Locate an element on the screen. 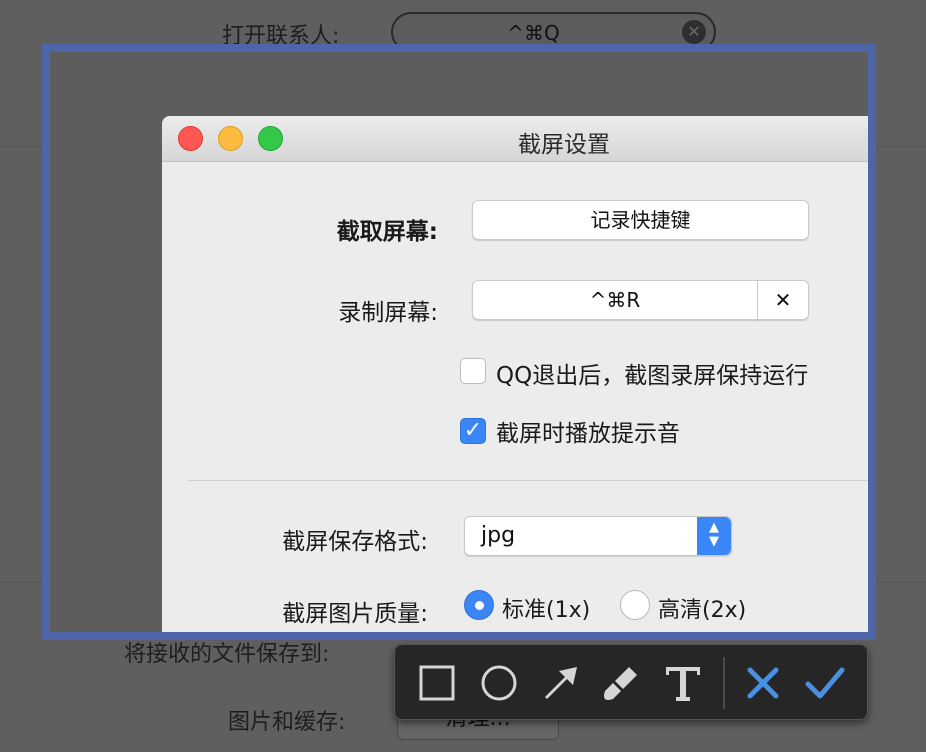 The height and width of the screenshot is (752, 926). keep-running-label: QQ退出后，截图录屏保持运行 is located at coordinates (652, 376).